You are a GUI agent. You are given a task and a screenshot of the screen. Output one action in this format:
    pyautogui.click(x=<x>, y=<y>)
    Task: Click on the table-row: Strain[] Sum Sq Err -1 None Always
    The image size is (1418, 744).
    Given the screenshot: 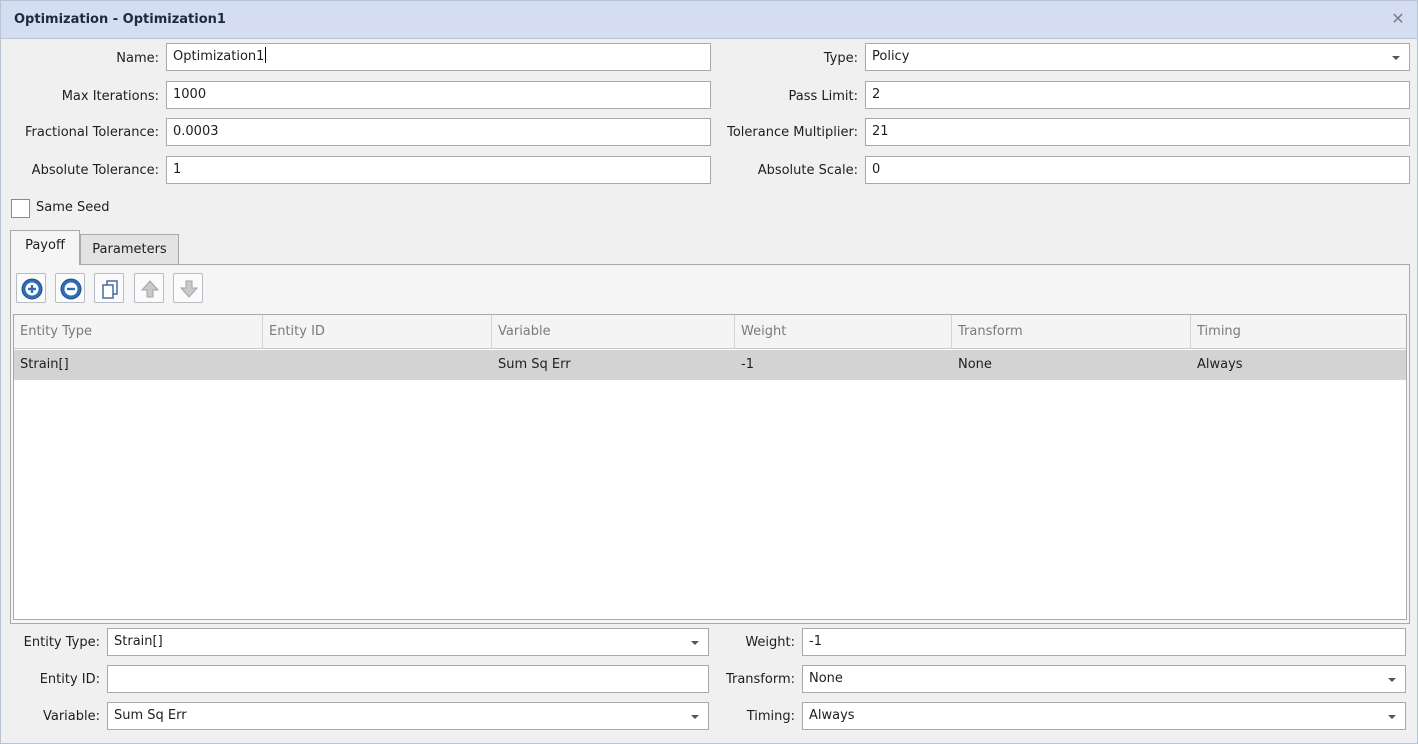 What is the action you would take?
    pyautogui.click(x=710, y=365)
    